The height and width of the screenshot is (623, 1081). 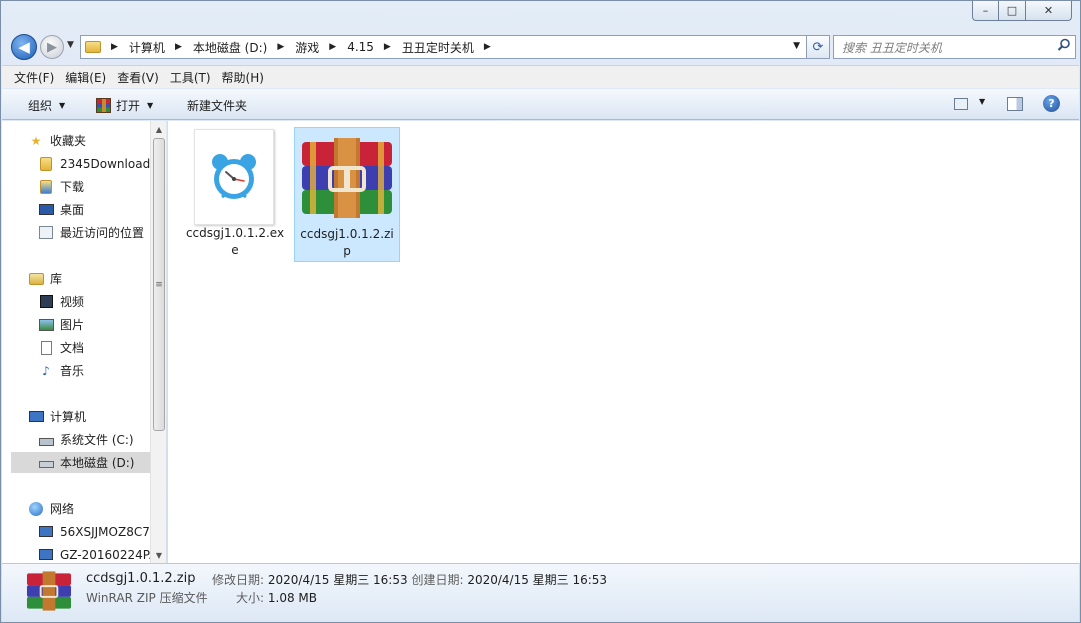 What do you see at coordinates (72, 302) in the screenshot?
I see `sidebar-item-label: 视频` at bounding box center [72, 302].